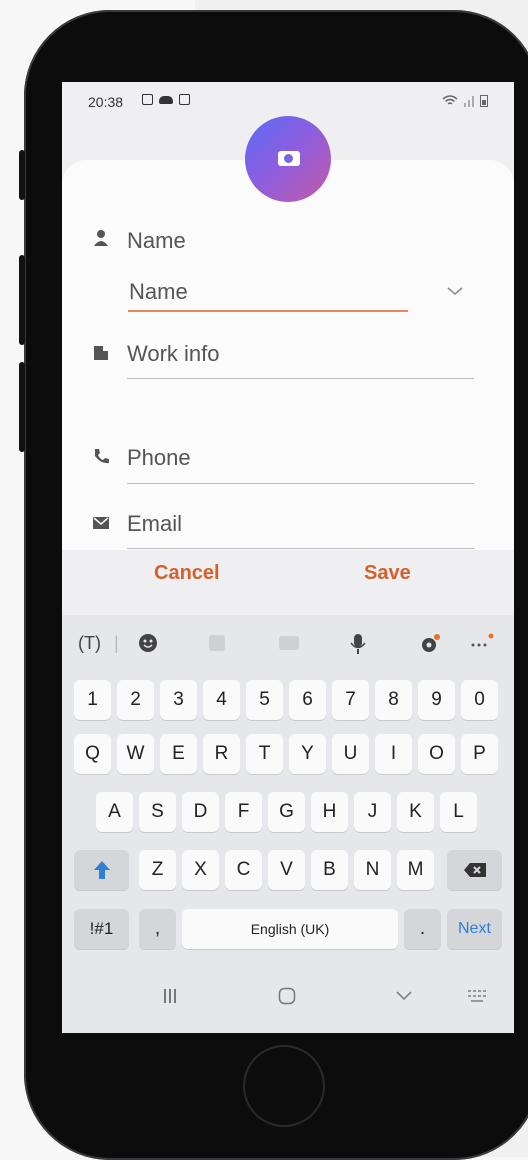  Describe the element at coordinates (458, 812) in the screenshot. I see `key-l: L` at that location.